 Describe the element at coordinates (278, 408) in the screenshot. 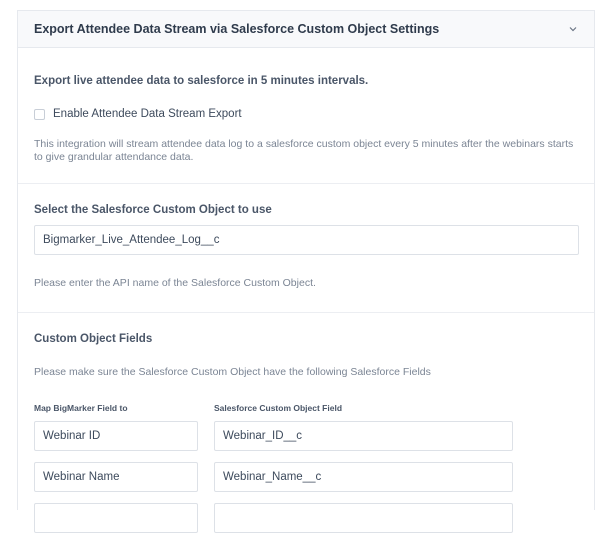

I see `col-label-salesforce: Salesforce Custom Object Field` at that location.